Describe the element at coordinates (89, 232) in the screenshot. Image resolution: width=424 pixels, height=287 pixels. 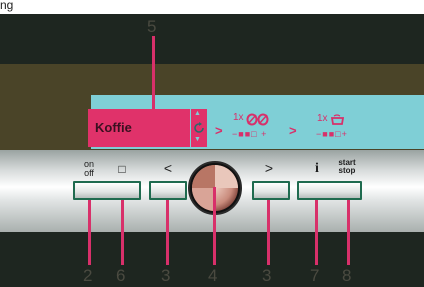
I see `callout-line-onoff` at that location.